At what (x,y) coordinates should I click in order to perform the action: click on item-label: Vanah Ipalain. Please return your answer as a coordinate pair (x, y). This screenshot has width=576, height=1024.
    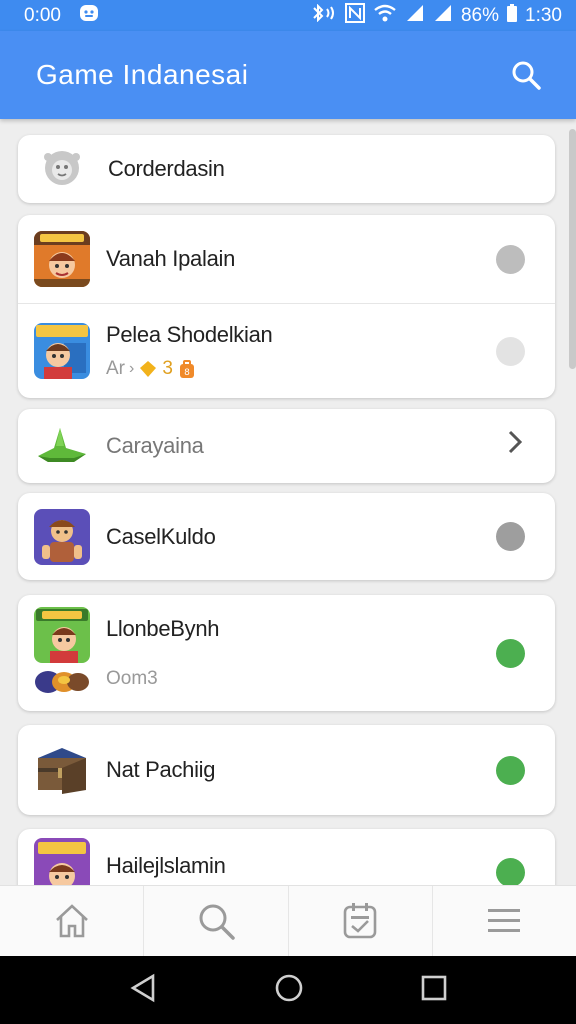
    Looking at the image, I should click on (171, 258).